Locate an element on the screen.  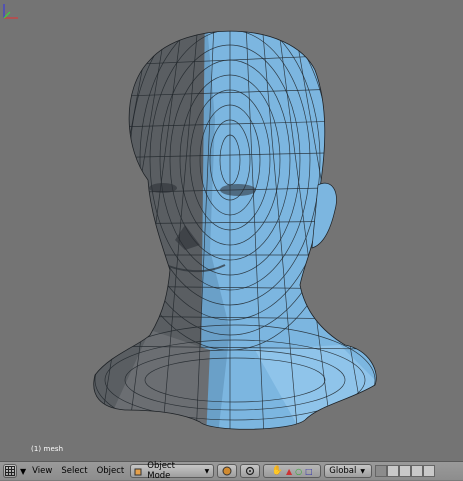
shading-button is located at coordinates (227, 471).